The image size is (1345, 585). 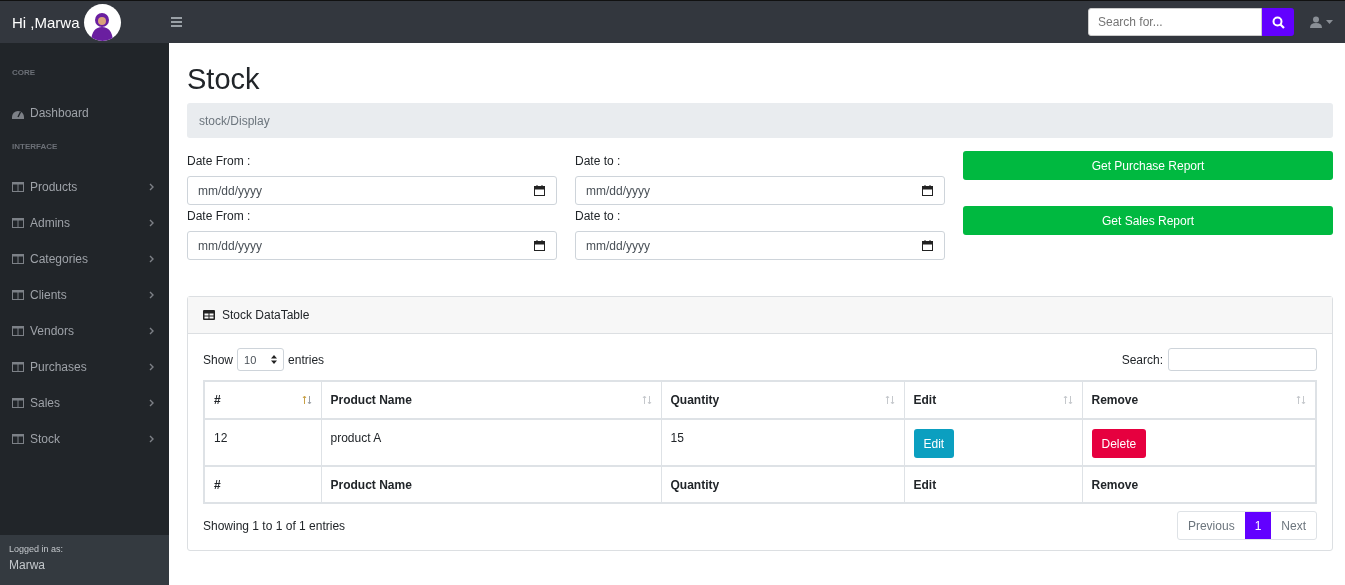 What do you see at coordinates (209, 315) in the screenshot?
I see `table-icon` at bounding box center [209, 315].